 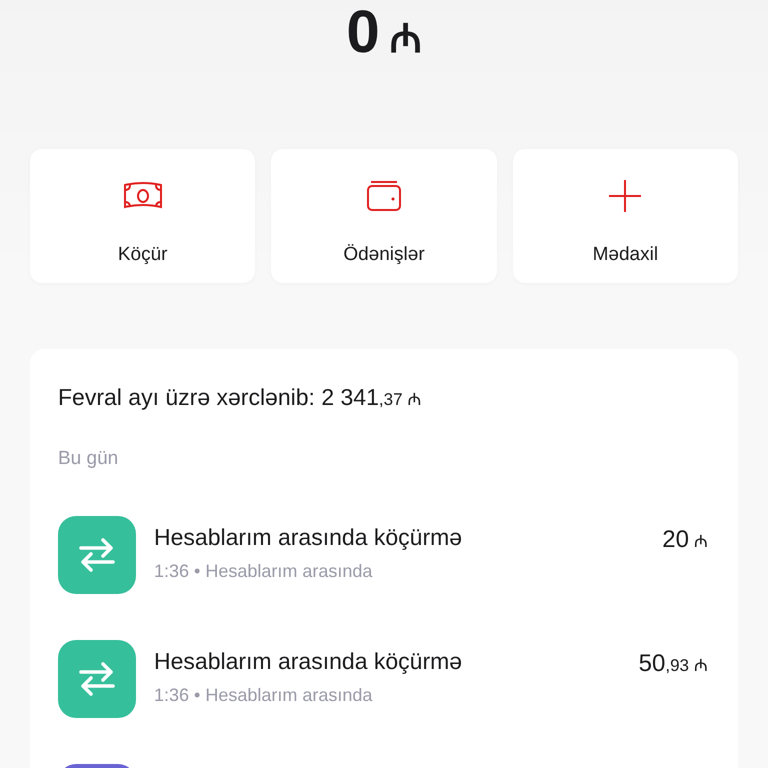 What do you see at coordinates (143, 216) in the screenshot?
I see `action-button: Köçür` at bounding box center [143, 216].